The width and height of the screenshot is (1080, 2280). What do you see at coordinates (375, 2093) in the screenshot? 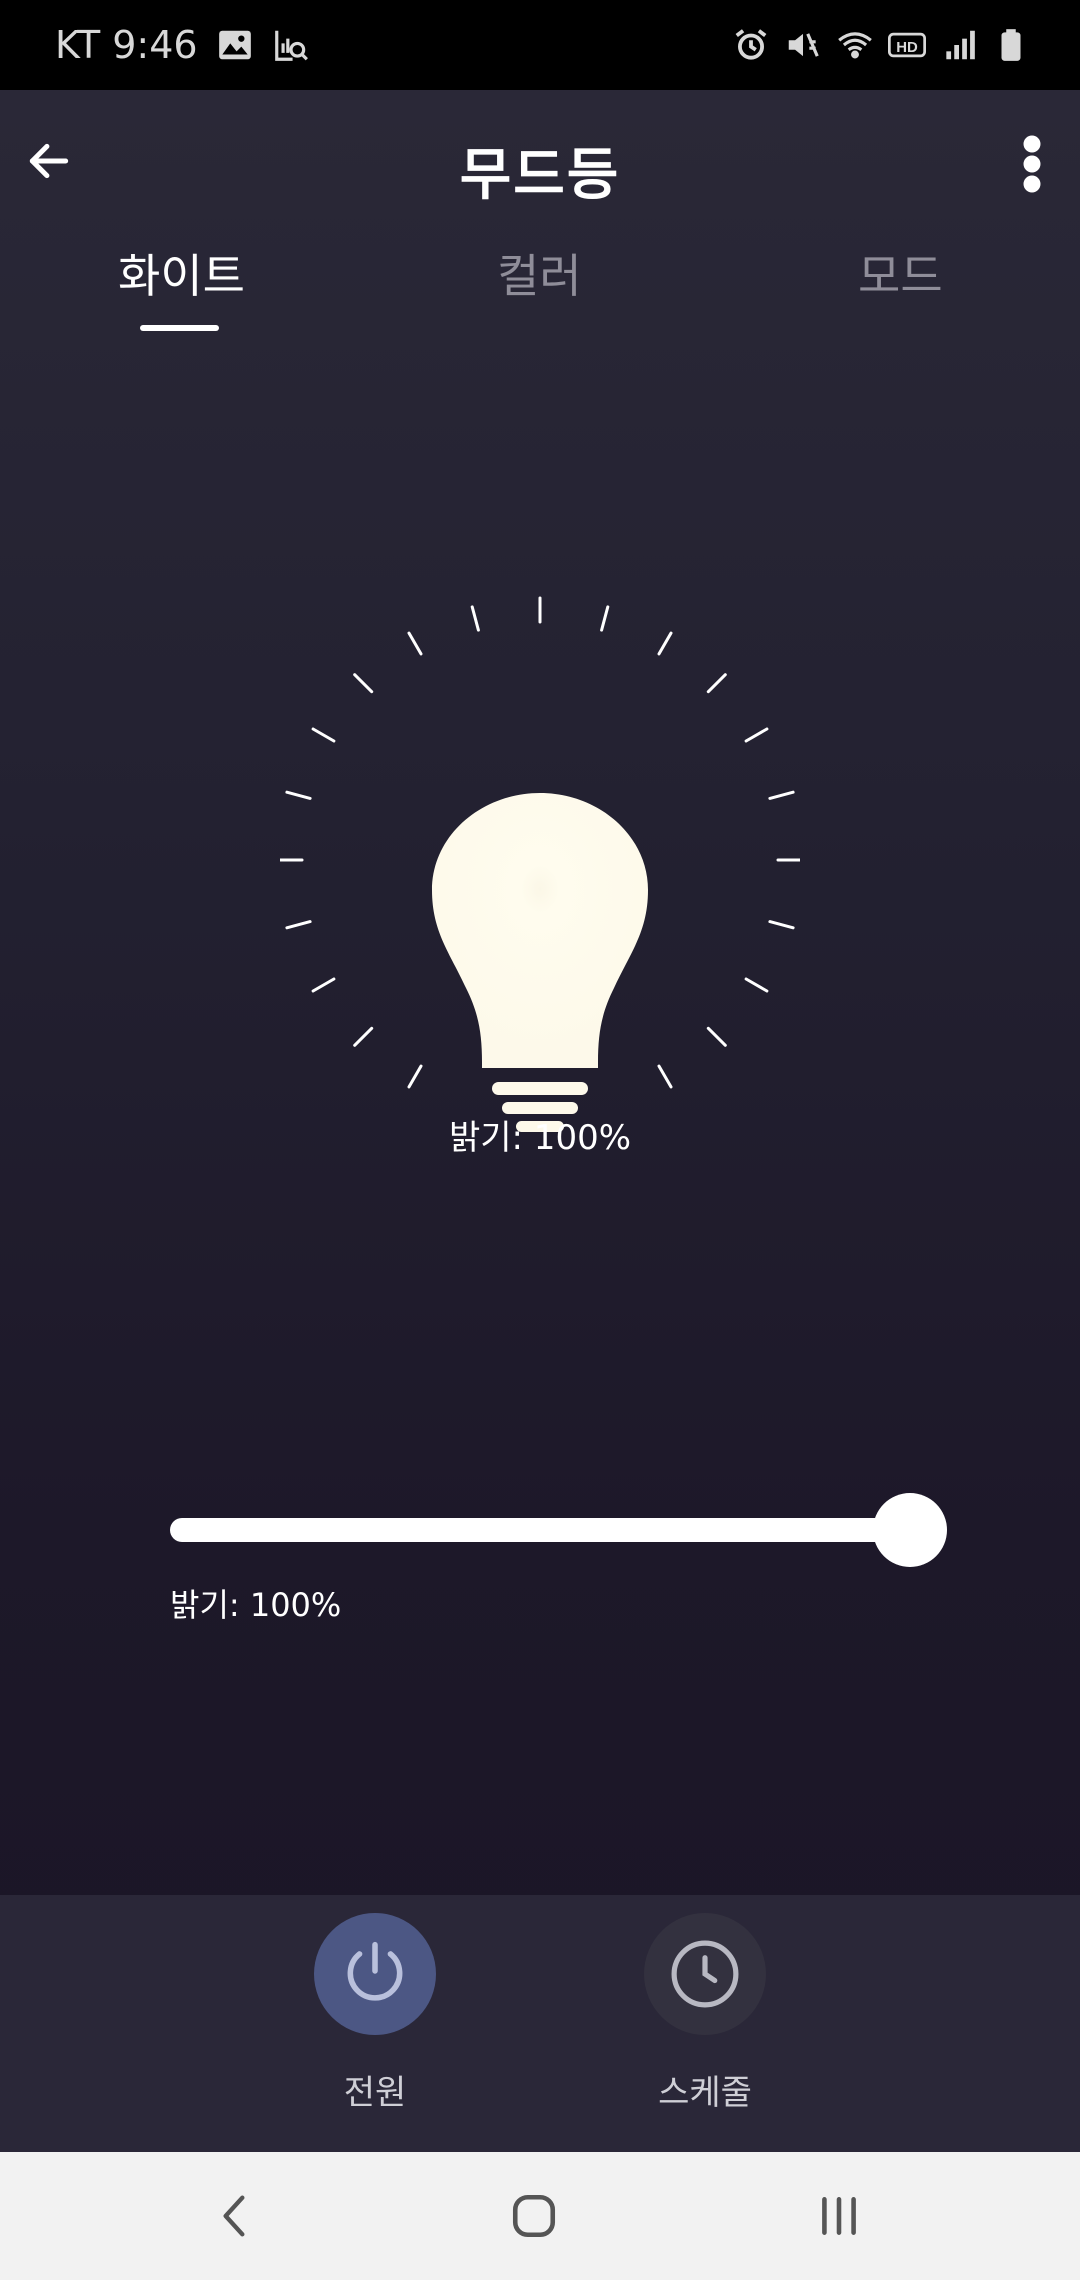
I see `power-label: 전원` at bounding box center [375, 2093].